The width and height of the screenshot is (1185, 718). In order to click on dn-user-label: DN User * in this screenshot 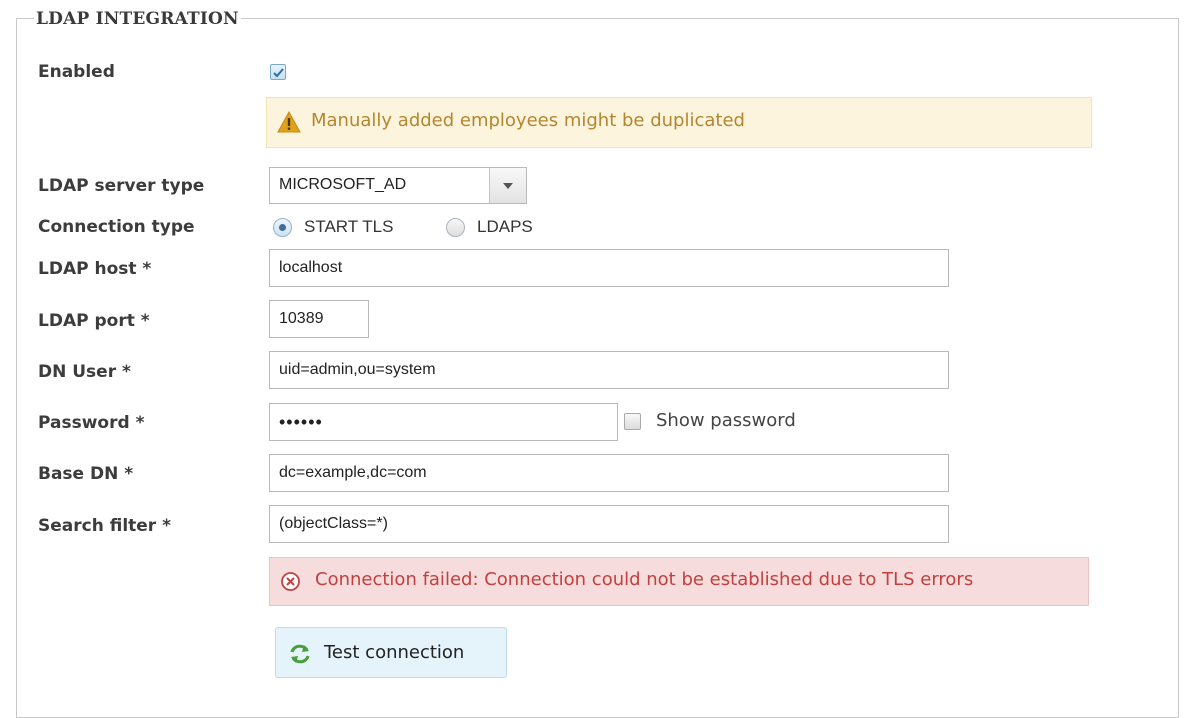, I will do `click(84, 372)`.